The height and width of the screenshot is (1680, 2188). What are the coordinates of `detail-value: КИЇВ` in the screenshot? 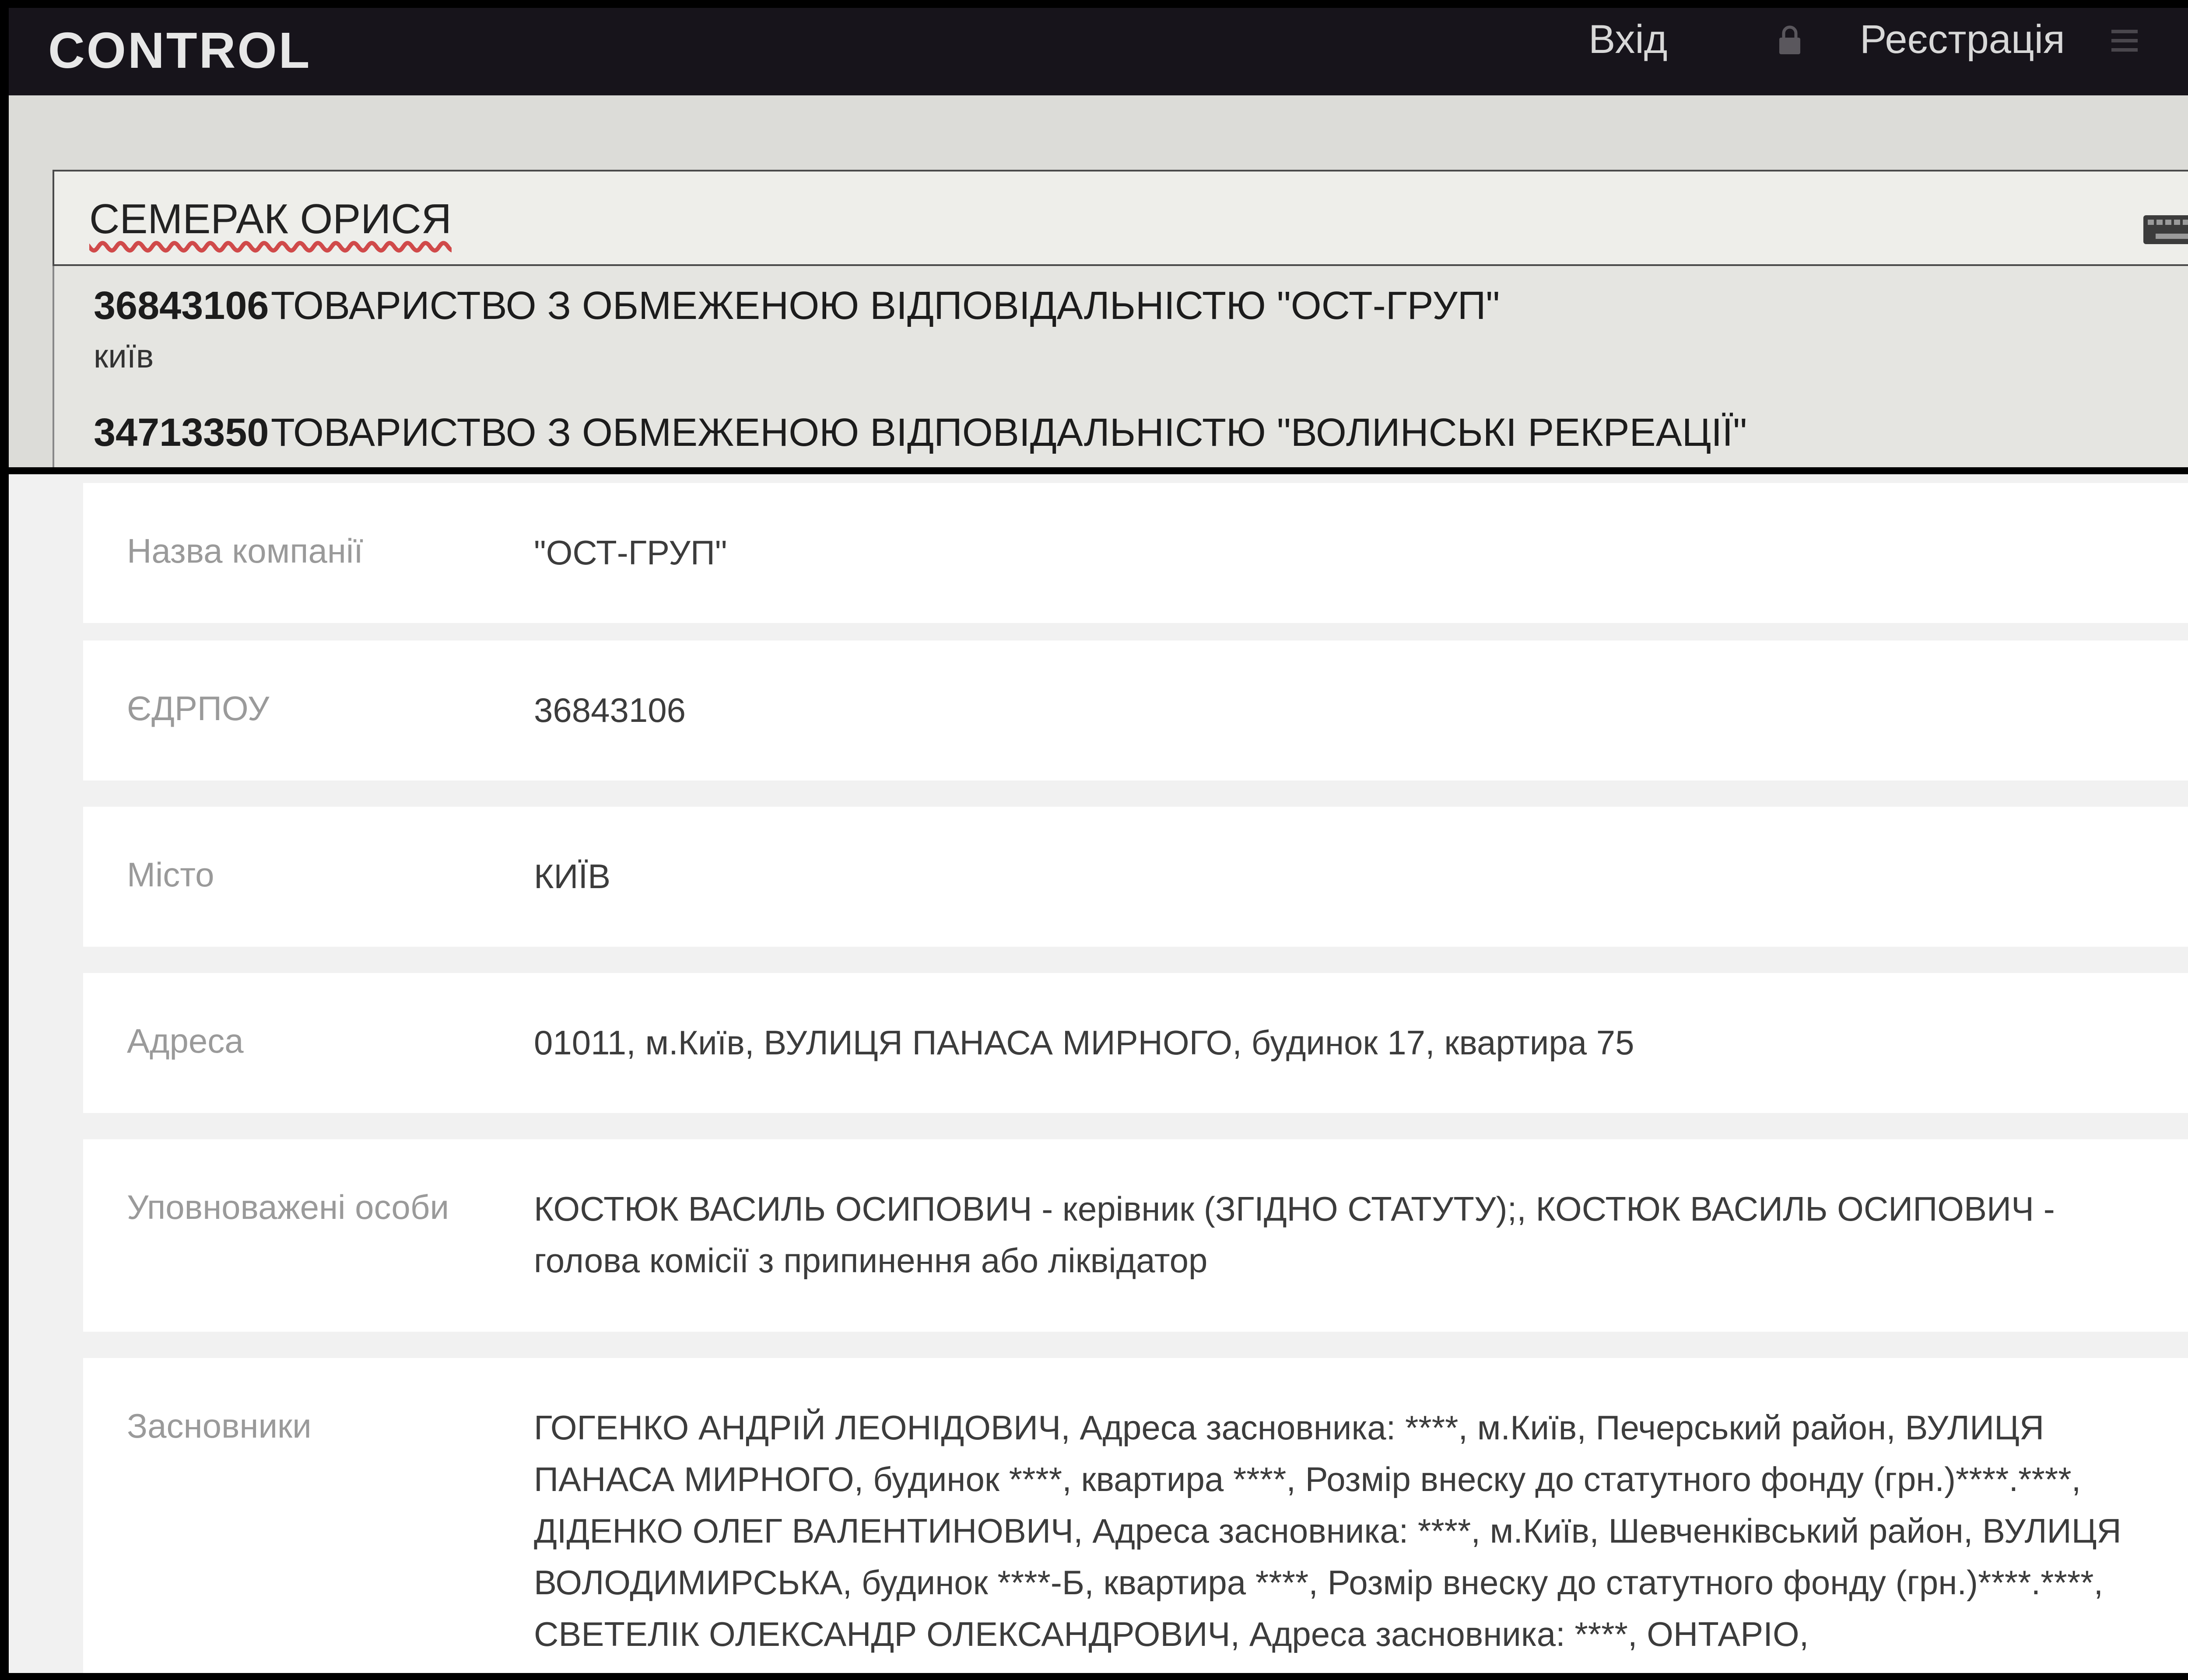 It's located at (572, 876).